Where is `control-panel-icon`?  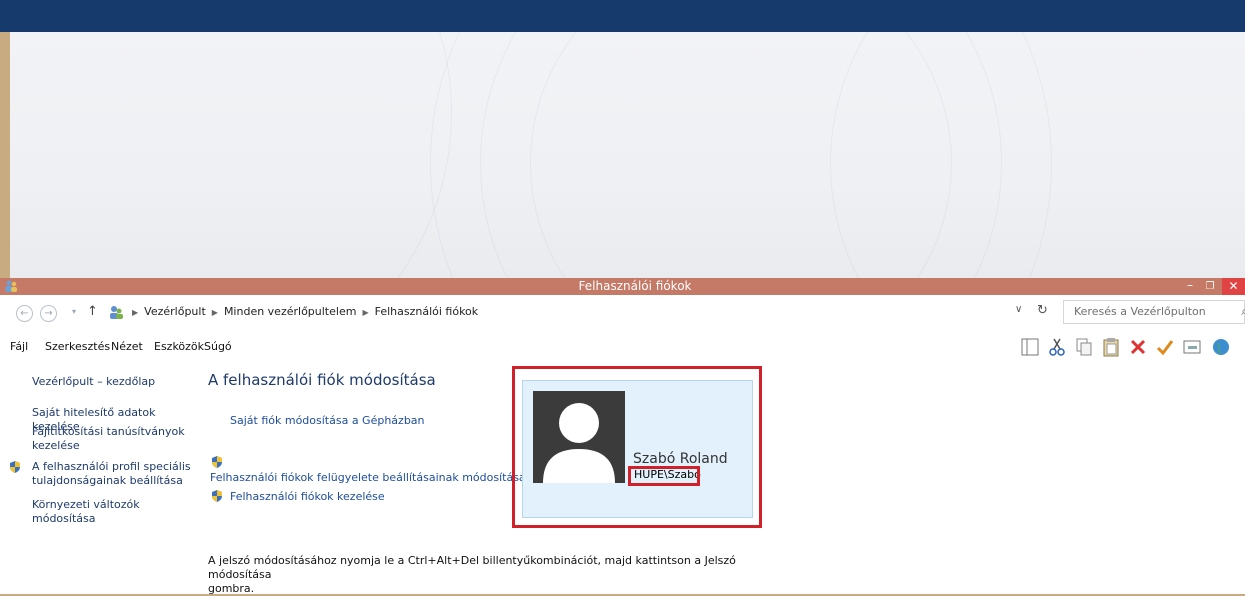
control-panel-icon is located at coordinates (116, 312).